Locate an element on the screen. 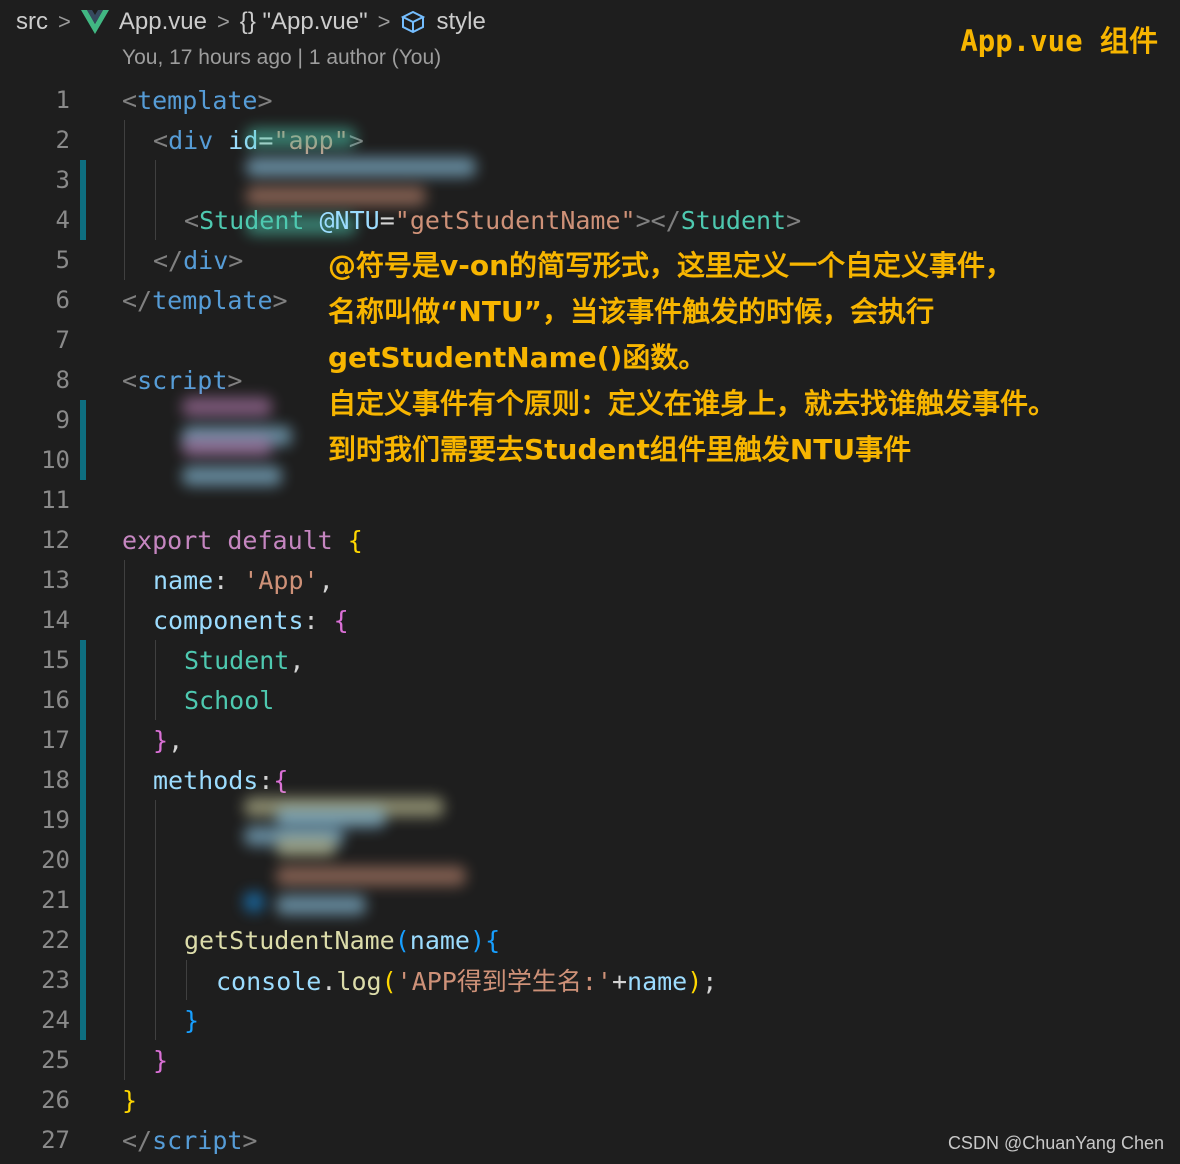 The width and height of the screenshot is (1180, 1164). title-annotation: App.vue 组件 is located at coordinates (1059, 41).